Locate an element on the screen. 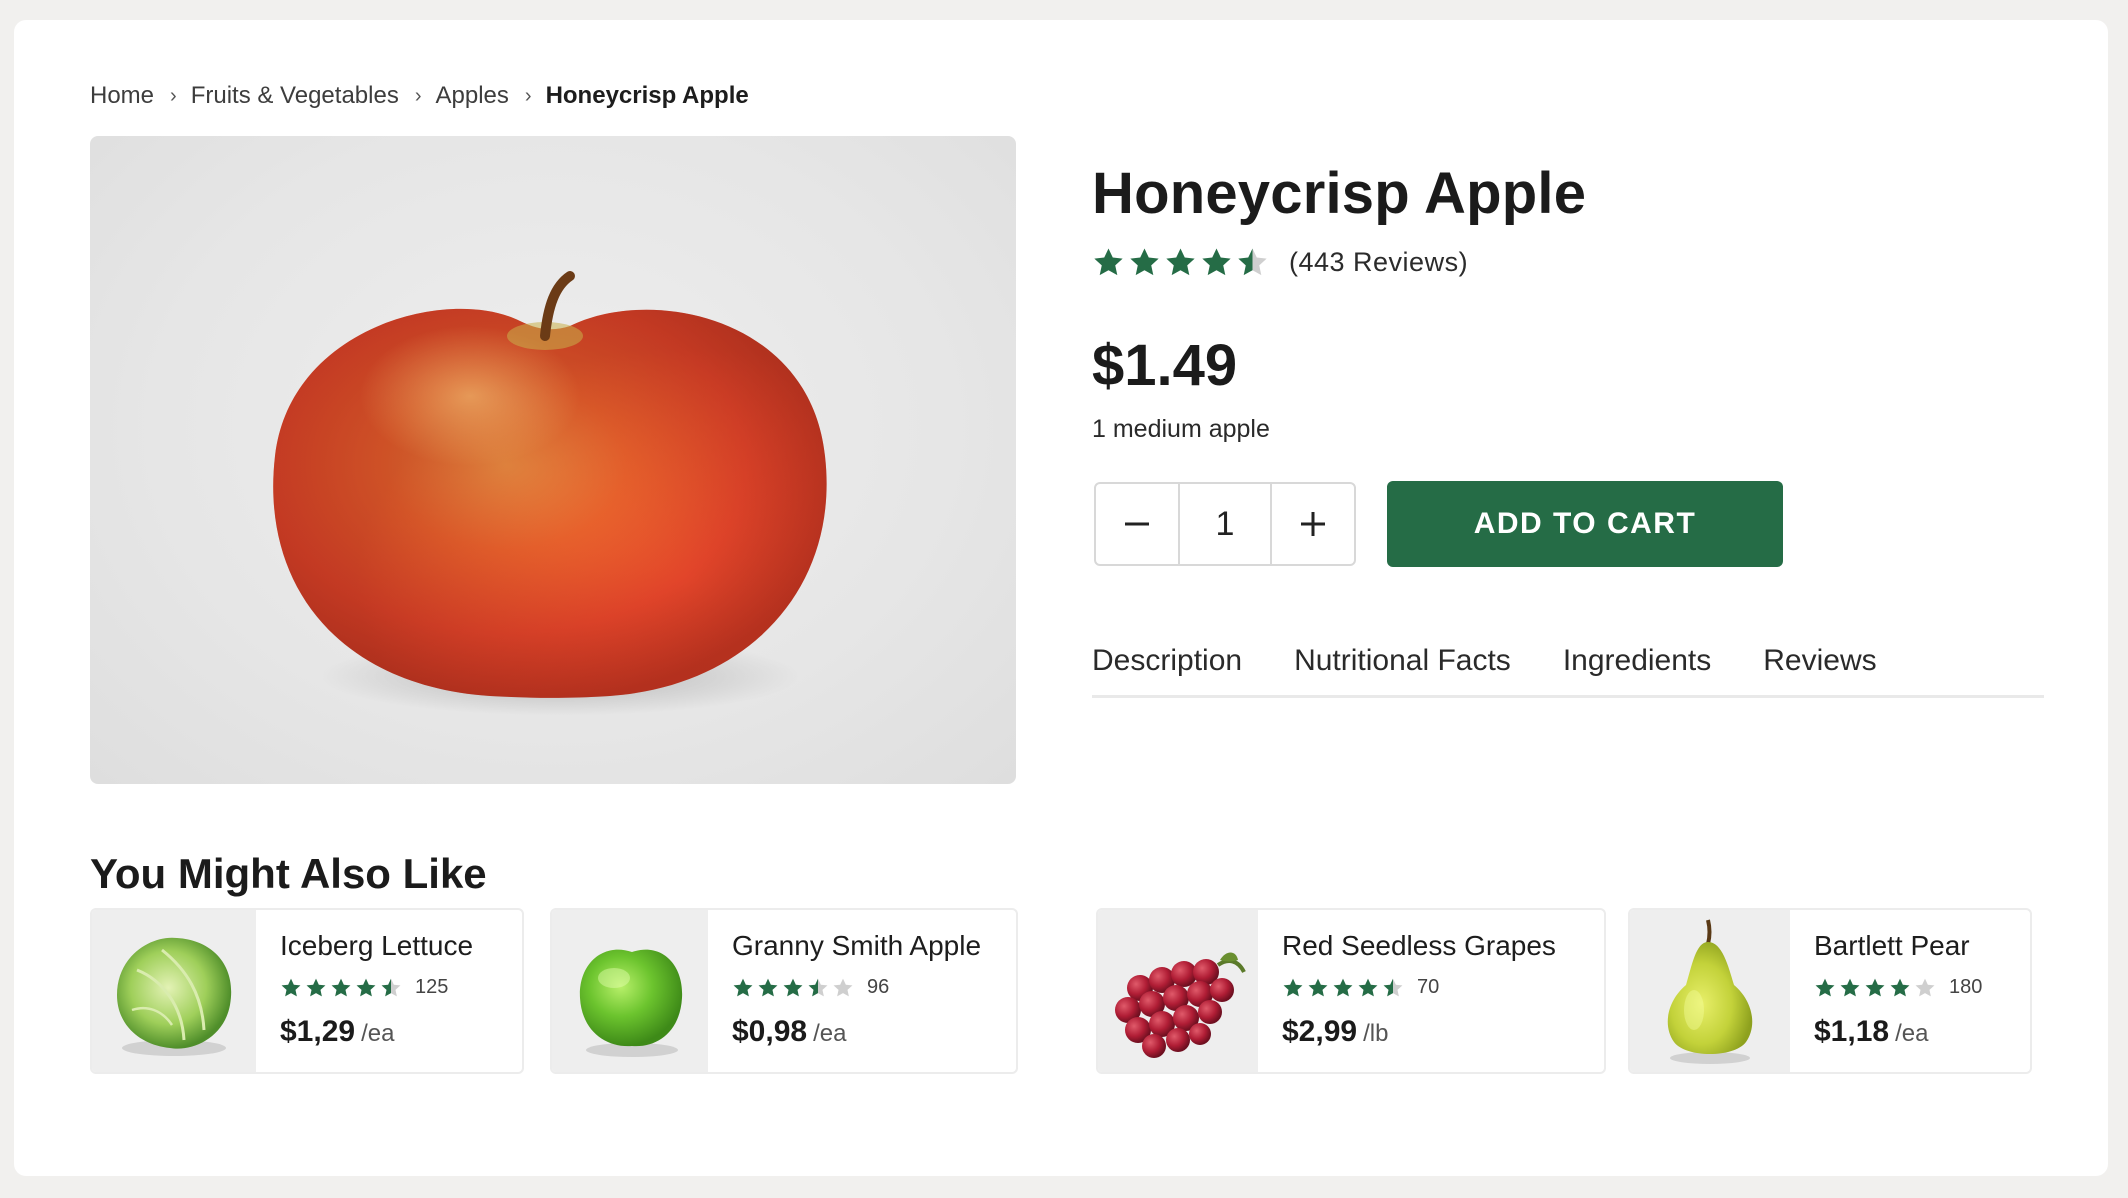 The height and width of the screenshot is (1198, 2128). card-price-unit: /lb is located at coordinates (1376, 1033).